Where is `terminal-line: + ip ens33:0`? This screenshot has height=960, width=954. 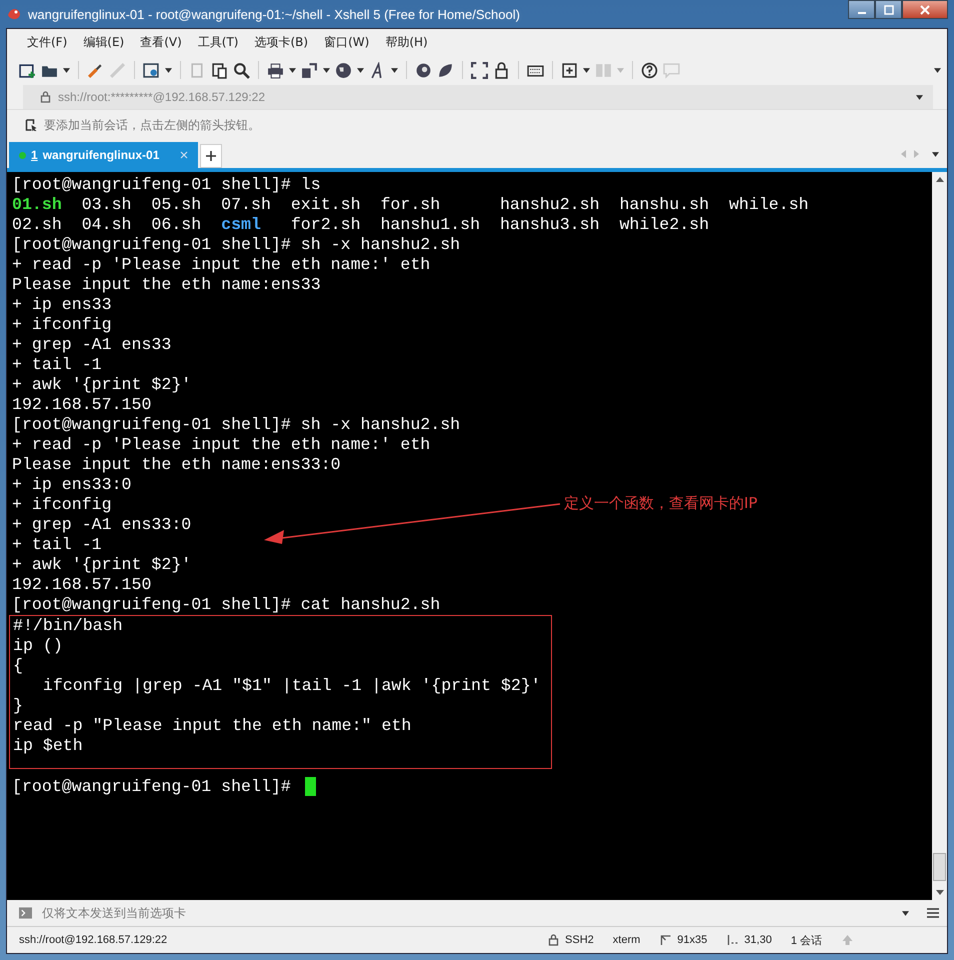
terminal-line: + ip ens33:0 is located at coordinates (72, 485).